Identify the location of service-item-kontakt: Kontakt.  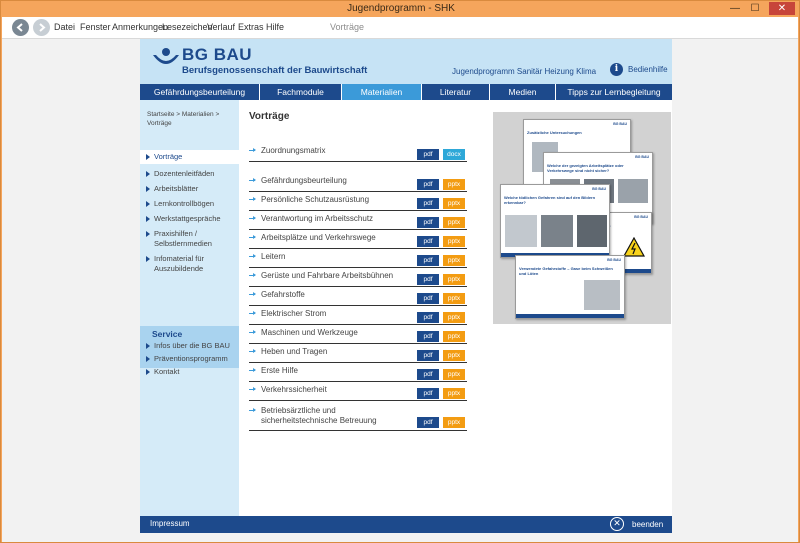
(189, 372).